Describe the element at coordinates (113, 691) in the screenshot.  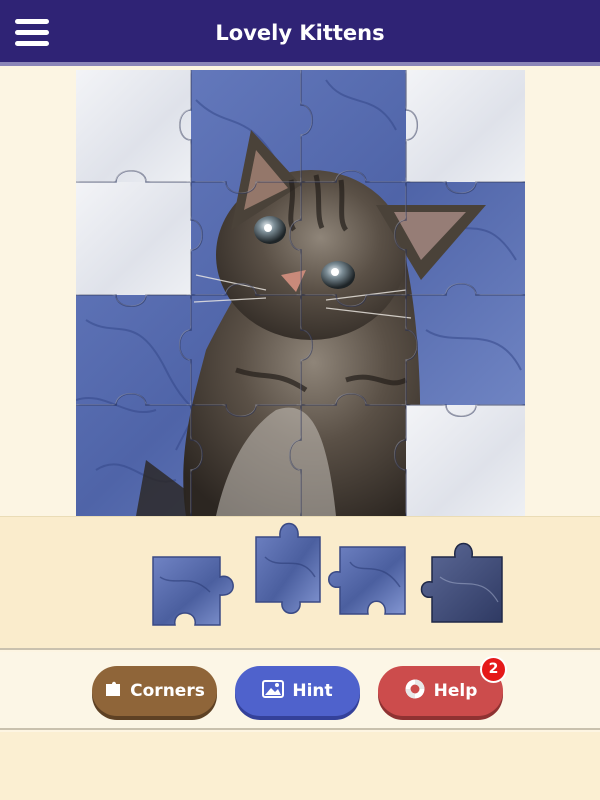
I see `puzzle-corner-icon` at that location.